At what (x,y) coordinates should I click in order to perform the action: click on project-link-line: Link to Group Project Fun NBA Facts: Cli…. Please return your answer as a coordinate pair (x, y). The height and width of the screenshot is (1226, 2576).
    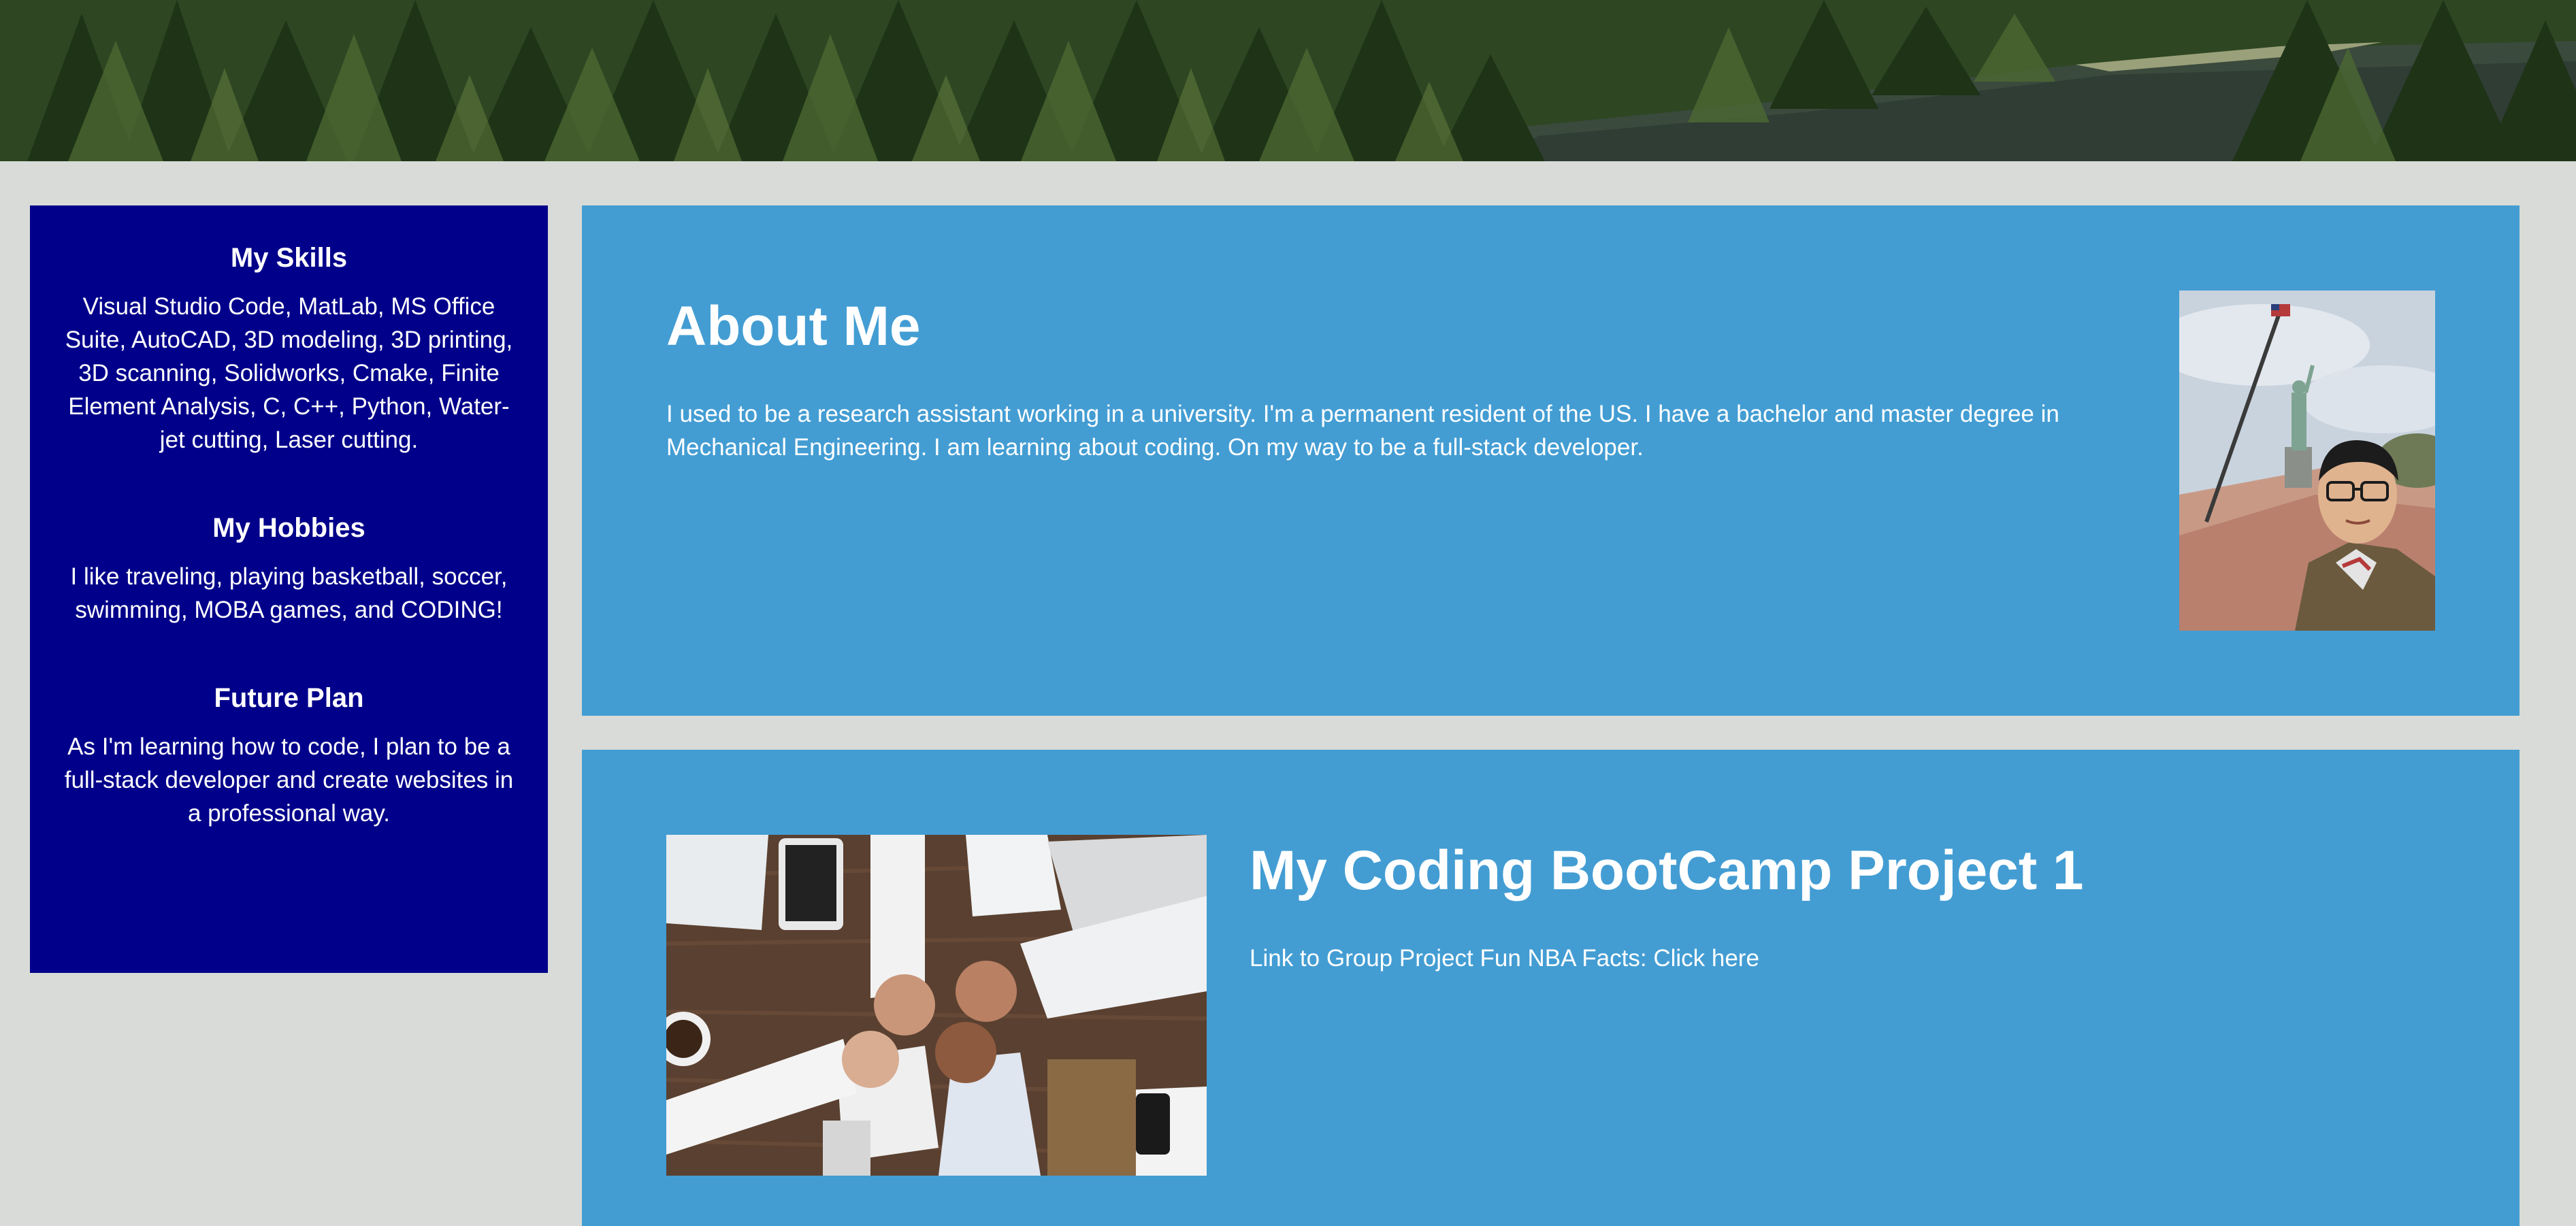
    Looking at the image, I should click on (1504, 958).